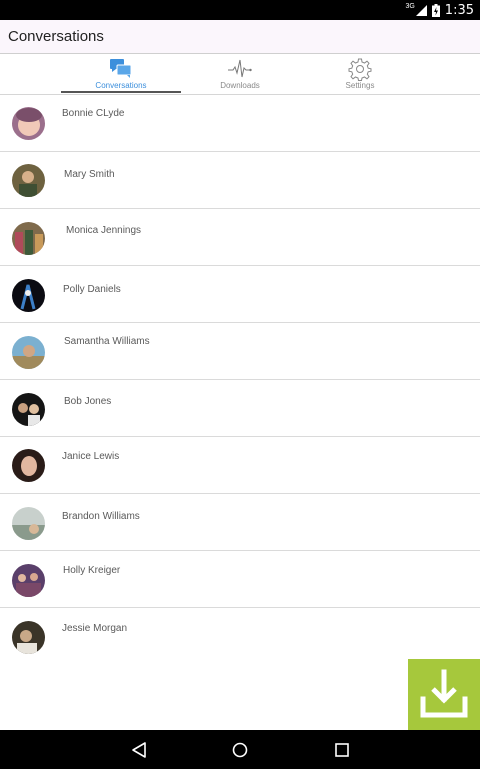  What do you see at coordinates (101, 516) in the screenshot?
I see `contact-name: Brandon Williams` at bounding box center [101, 516].